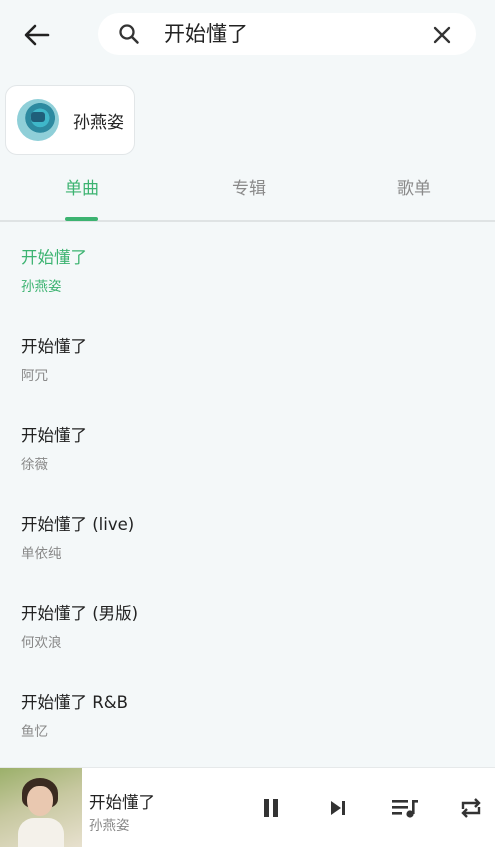 The image size is (495, 847). I want to click on mini-player: 开始懂了 孙燕姿, so click(247, 807).